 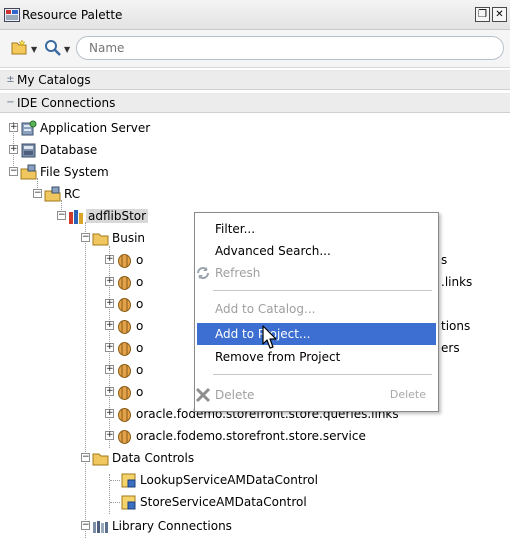 I want to click on search-icon, so click(x=53, y=48).